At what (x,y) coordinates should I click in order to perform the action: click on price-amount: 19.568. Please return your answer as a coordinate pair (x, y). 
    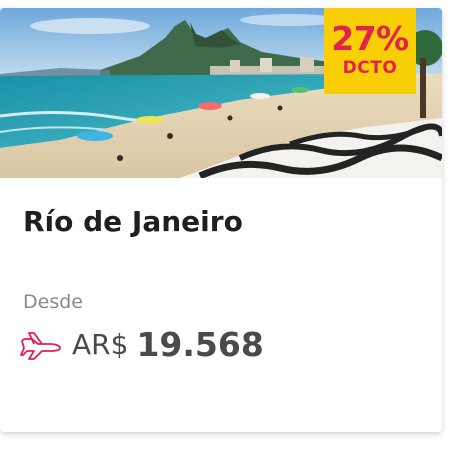
    Looking at the image, I should click on (200, 344).